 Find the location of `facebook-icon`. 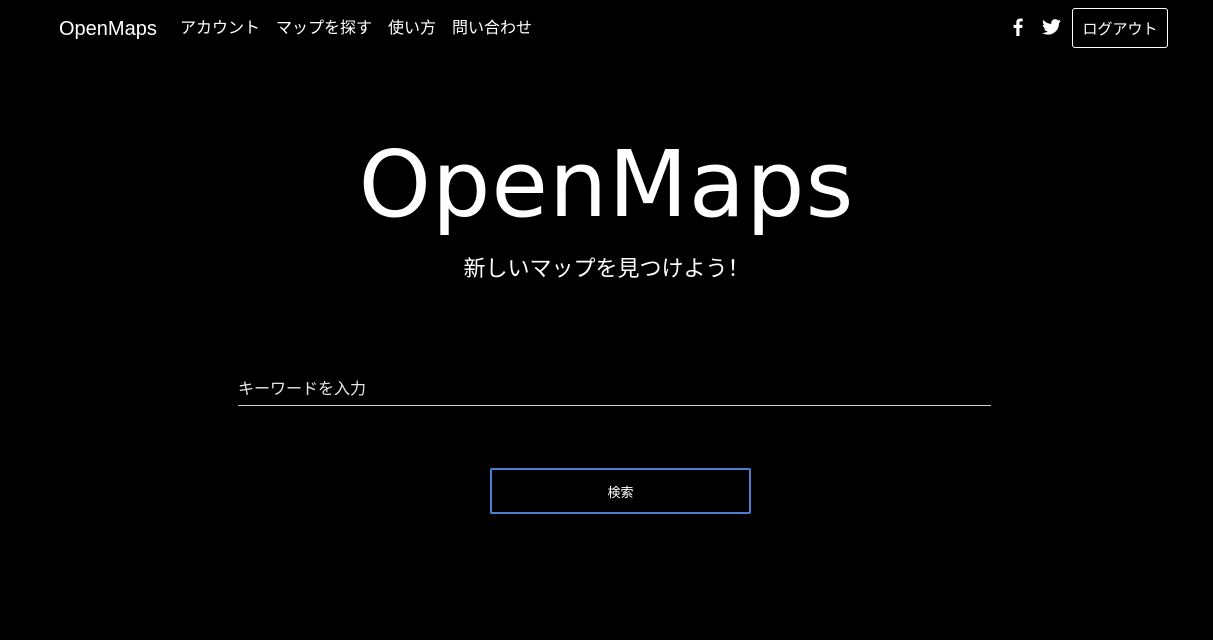

facebook-icon is located at coordinates (1018, 27).